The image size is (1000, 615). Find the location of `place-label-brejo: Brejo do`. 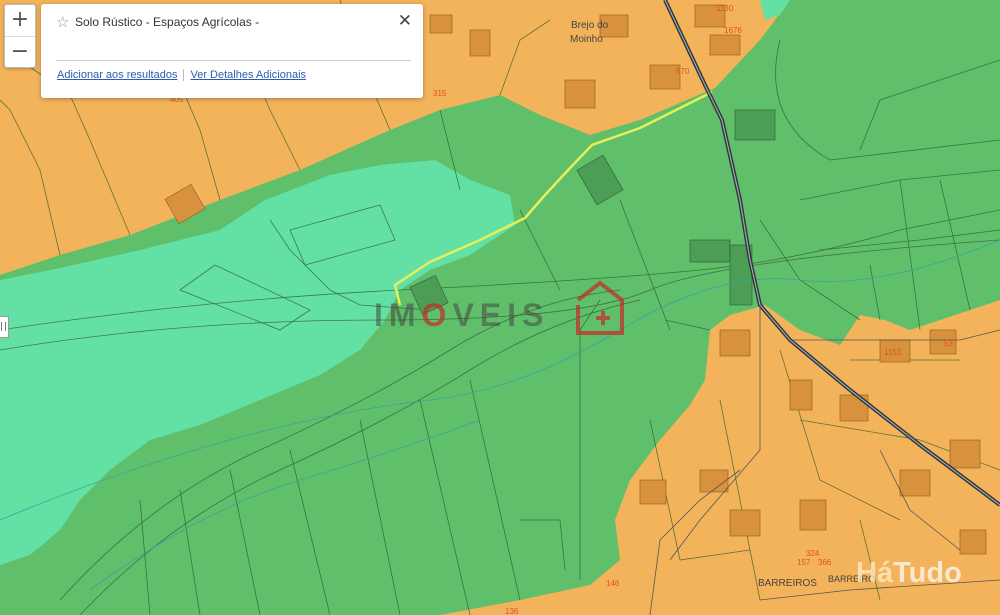

place-label-brejo: Brejo do is located at coordinates (590, 25).